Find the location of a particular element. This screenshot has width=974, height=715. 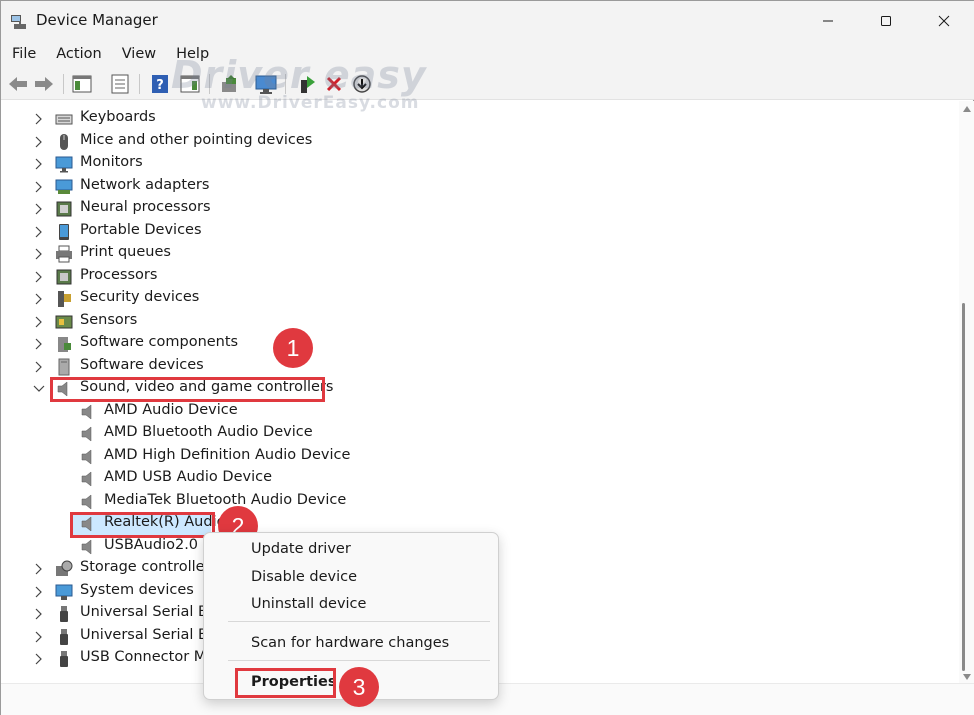

tree-category-row: Sensors is located at coordinates (451, 322).